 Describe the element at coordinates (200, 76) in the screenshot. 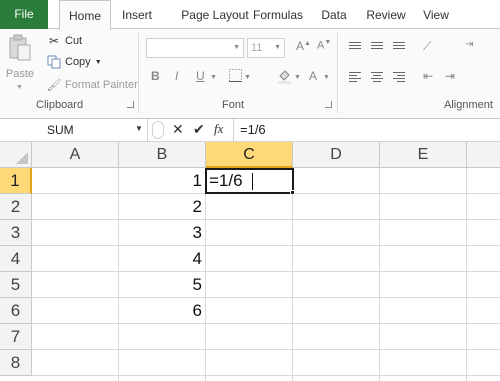

I see `underline-icon: U` at that location.